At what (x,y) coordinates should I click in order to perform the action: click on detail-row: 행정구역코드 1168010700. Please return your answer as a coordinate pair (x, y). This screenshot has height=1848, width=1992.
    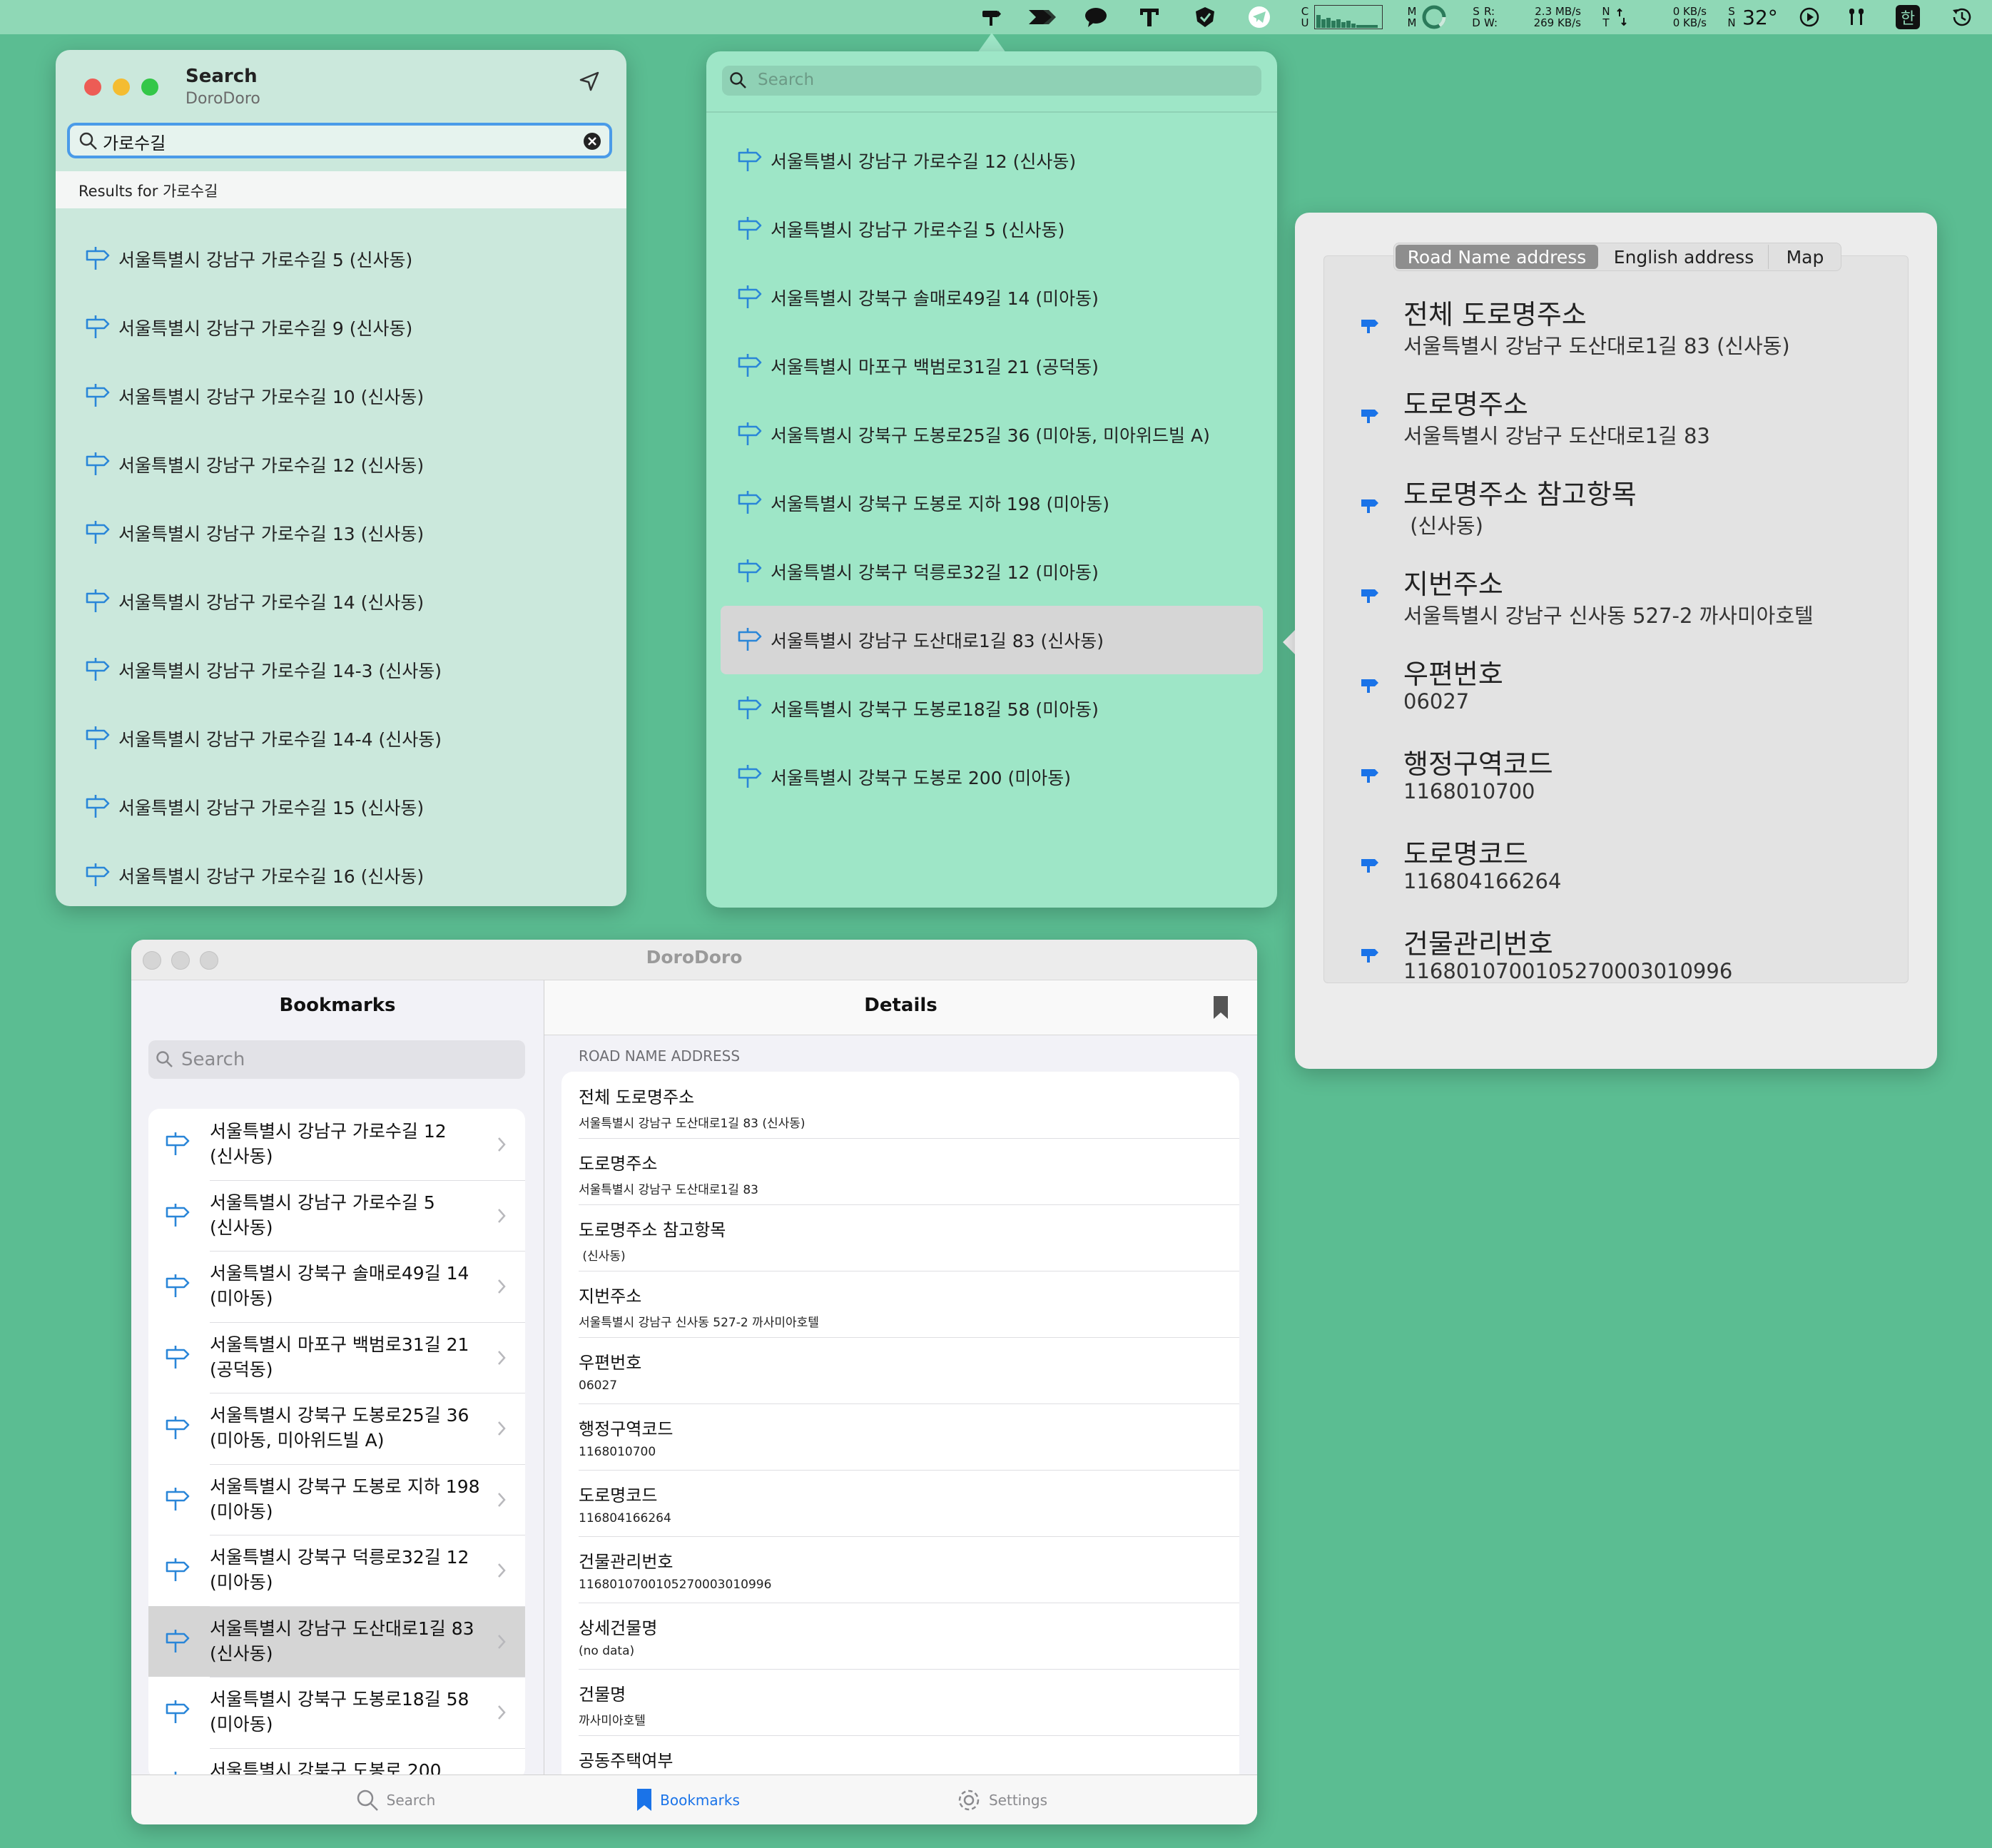
    Looking at the image, I should click on (900, 1437).